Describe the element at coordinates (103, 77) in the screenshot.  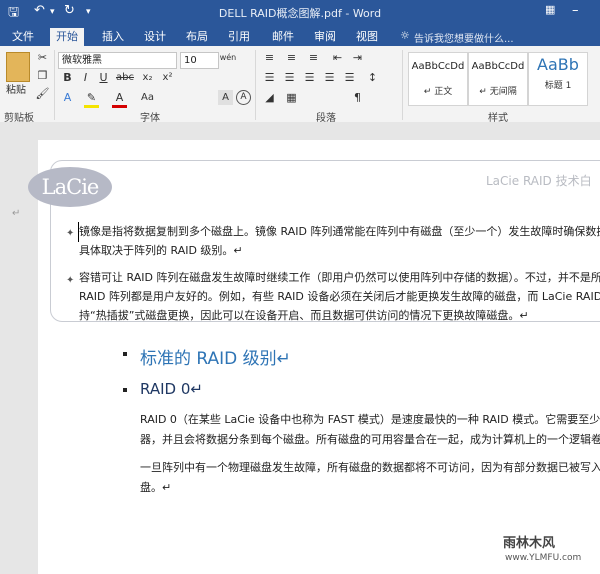
I see `underline-icon: U` at that location.